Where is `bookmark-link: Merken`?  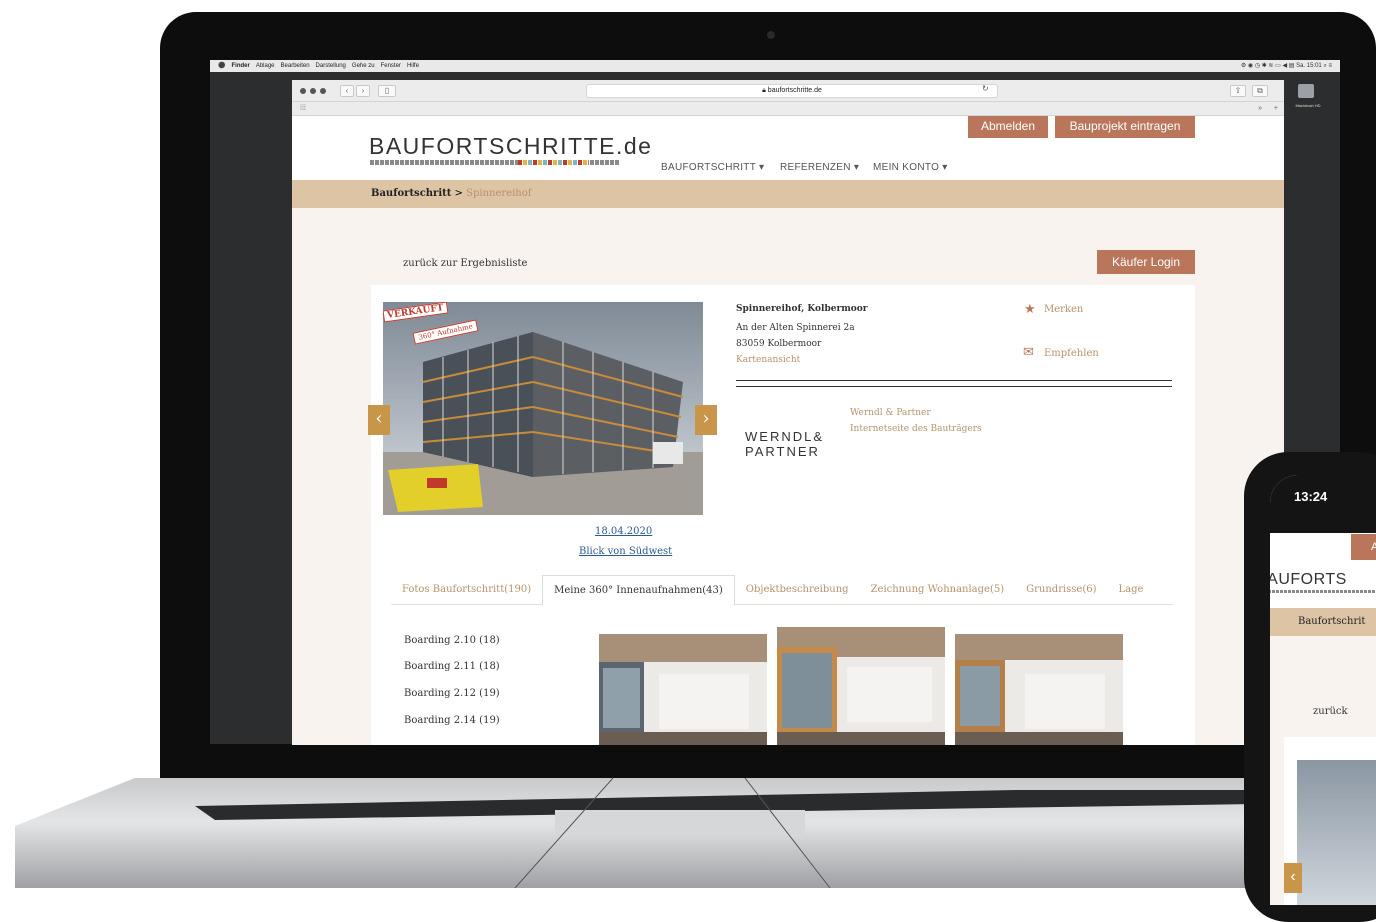 bookmark-link: Merken is located at coordinates (1063, 309).